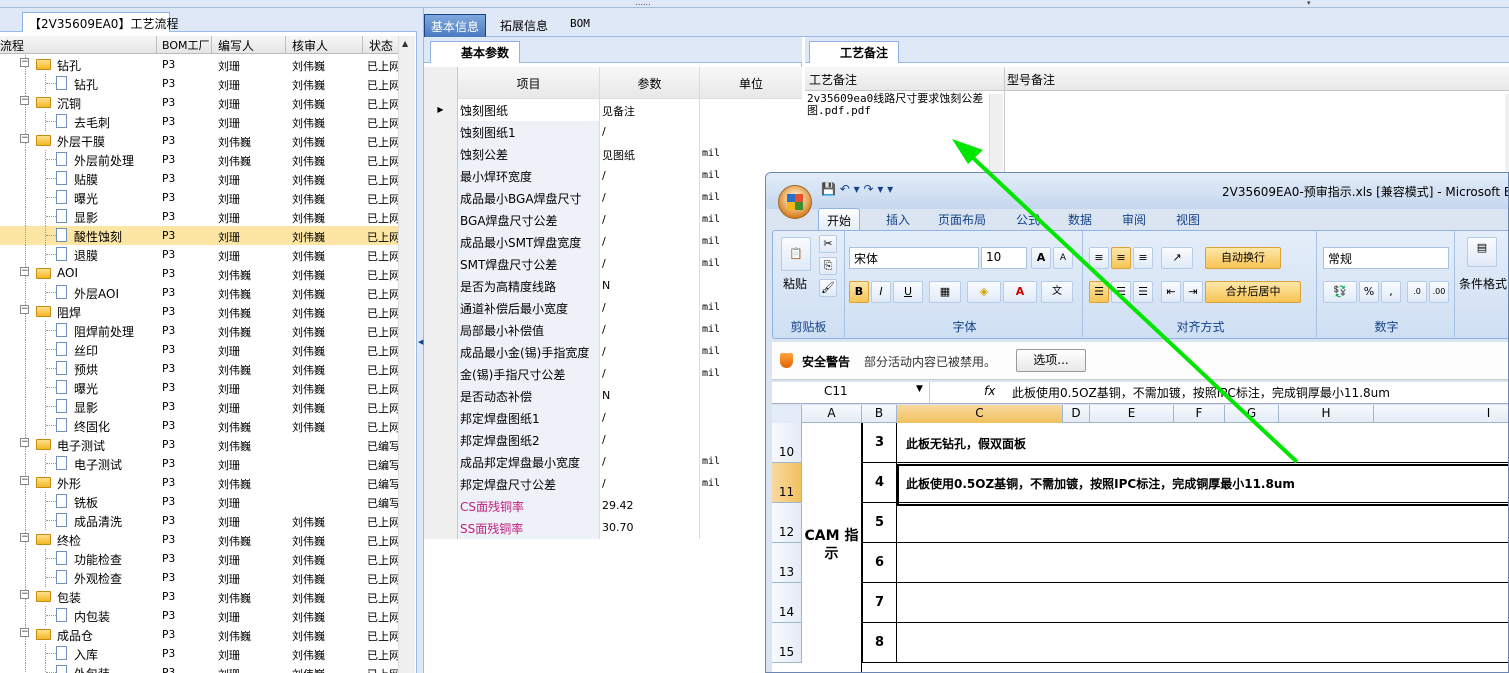 This screenshot has height=673, width=1509. Describe the element at coordinates (199, 330) in the screenshot. I see `tree-row: 阻焊前处理 P3 刘伟巍 刘伟巍 已上网` at that location.